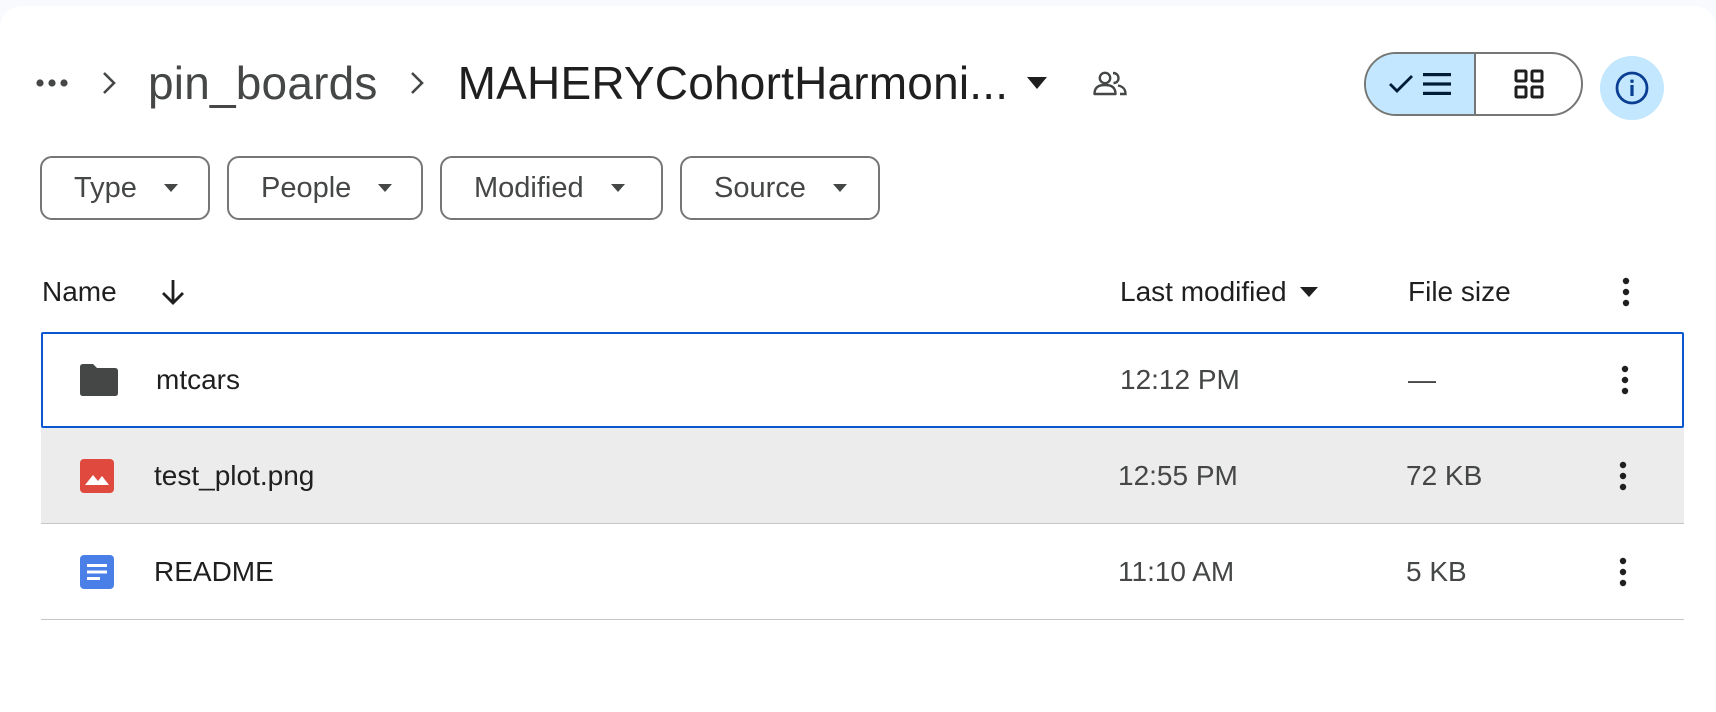  I want to click on column-options-button, so click(1626, 292).